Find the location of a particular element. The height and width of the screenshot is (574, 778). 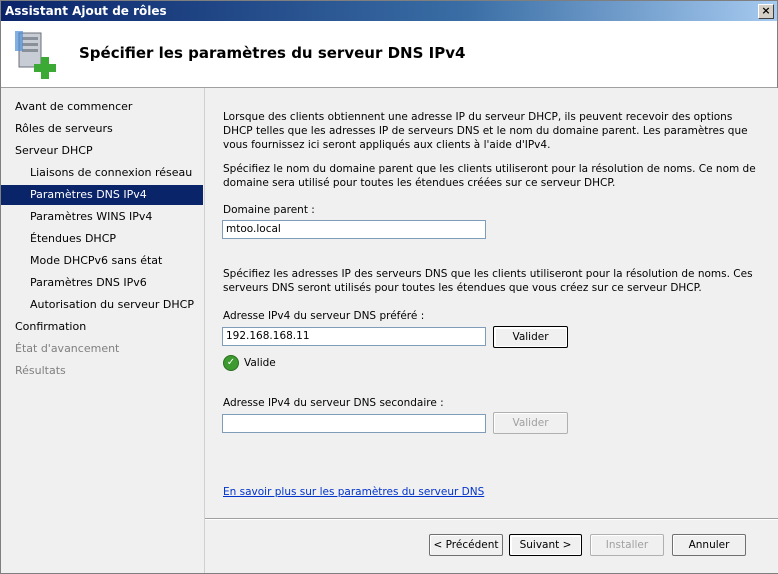

close-button: × is located at coordinates (766, 11).